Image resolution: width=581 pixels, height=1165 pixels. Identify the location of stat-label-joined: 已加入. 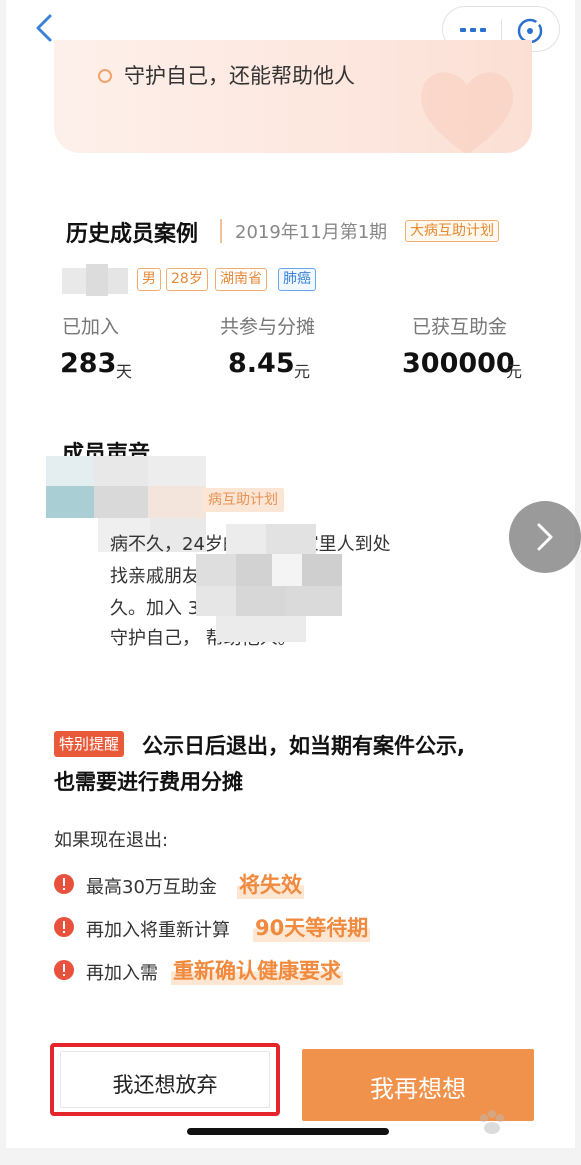
(91, 327).